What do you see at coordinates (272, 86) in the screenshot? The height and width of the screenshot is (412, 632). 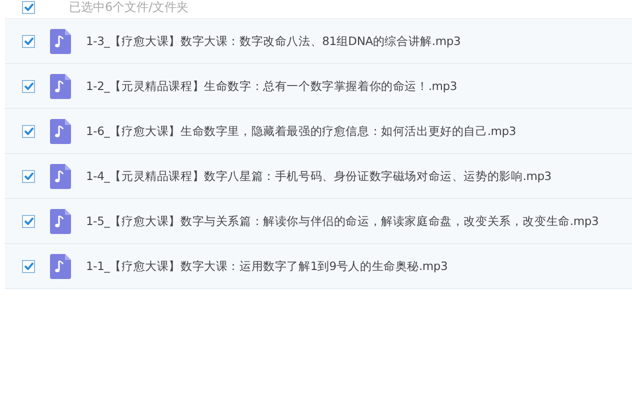 I see `file-name: 1-2_【元灵精品课程】生命数字：总有一个数字掌握着你的命运！.mp3` at bounding box center [272, 86].